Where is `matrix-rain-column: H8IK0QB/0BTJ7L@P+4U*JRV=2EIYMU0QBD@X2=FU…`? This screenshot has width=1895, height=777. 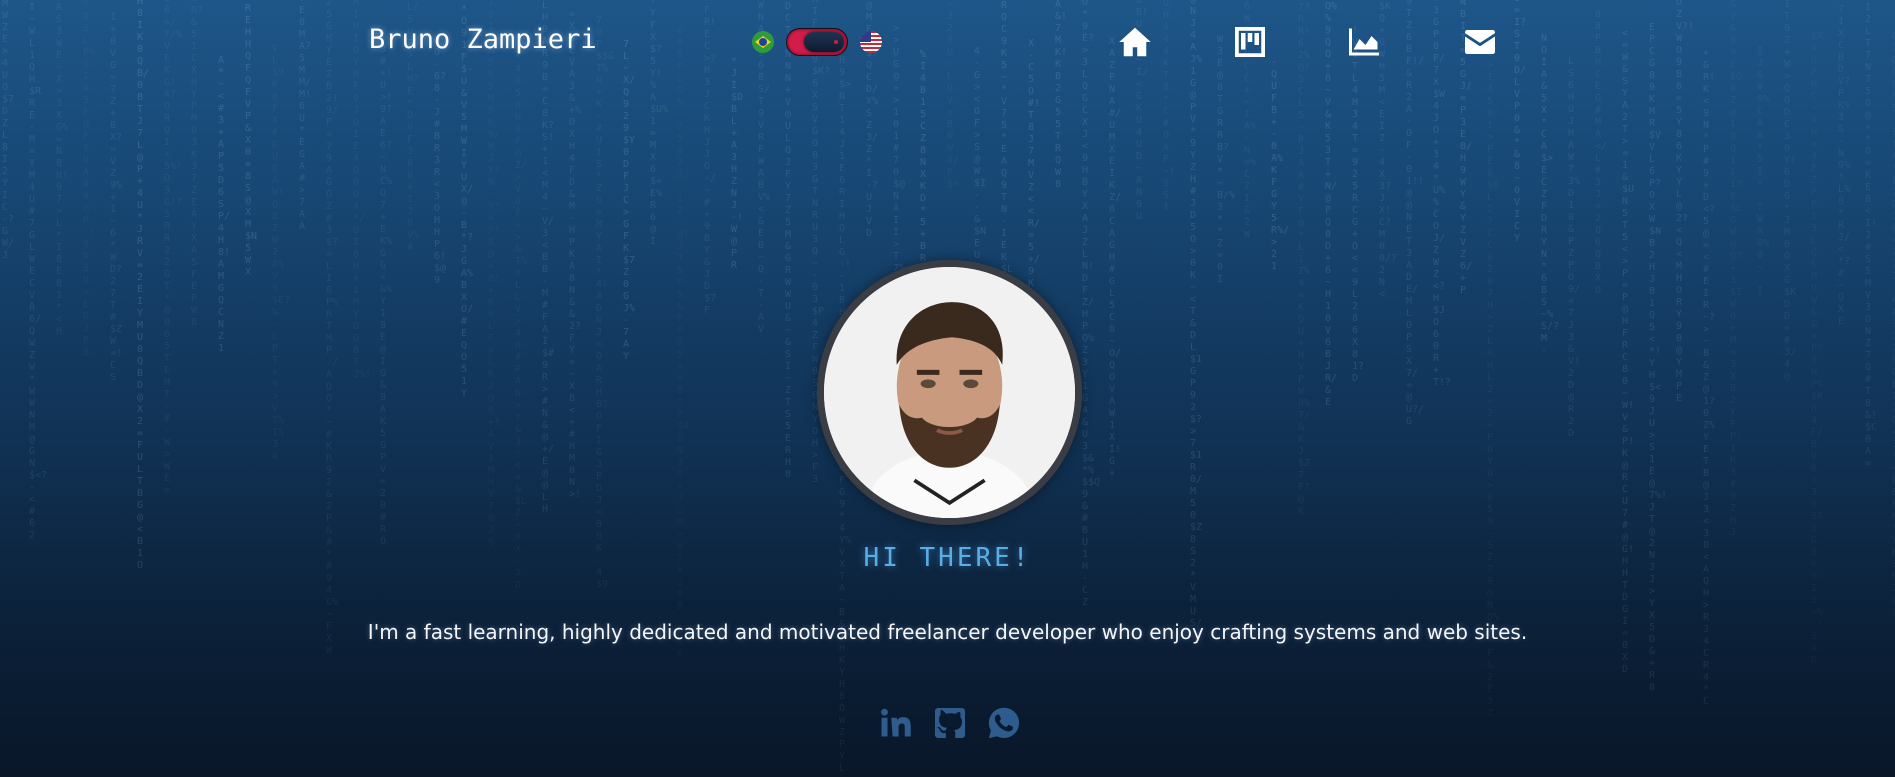
matrix-rain-column: H8IK0QB/0BTJ7L@P+4U*JRV=2EIYMU0QBD@X2=FU… is located at coordinates (143, 285).